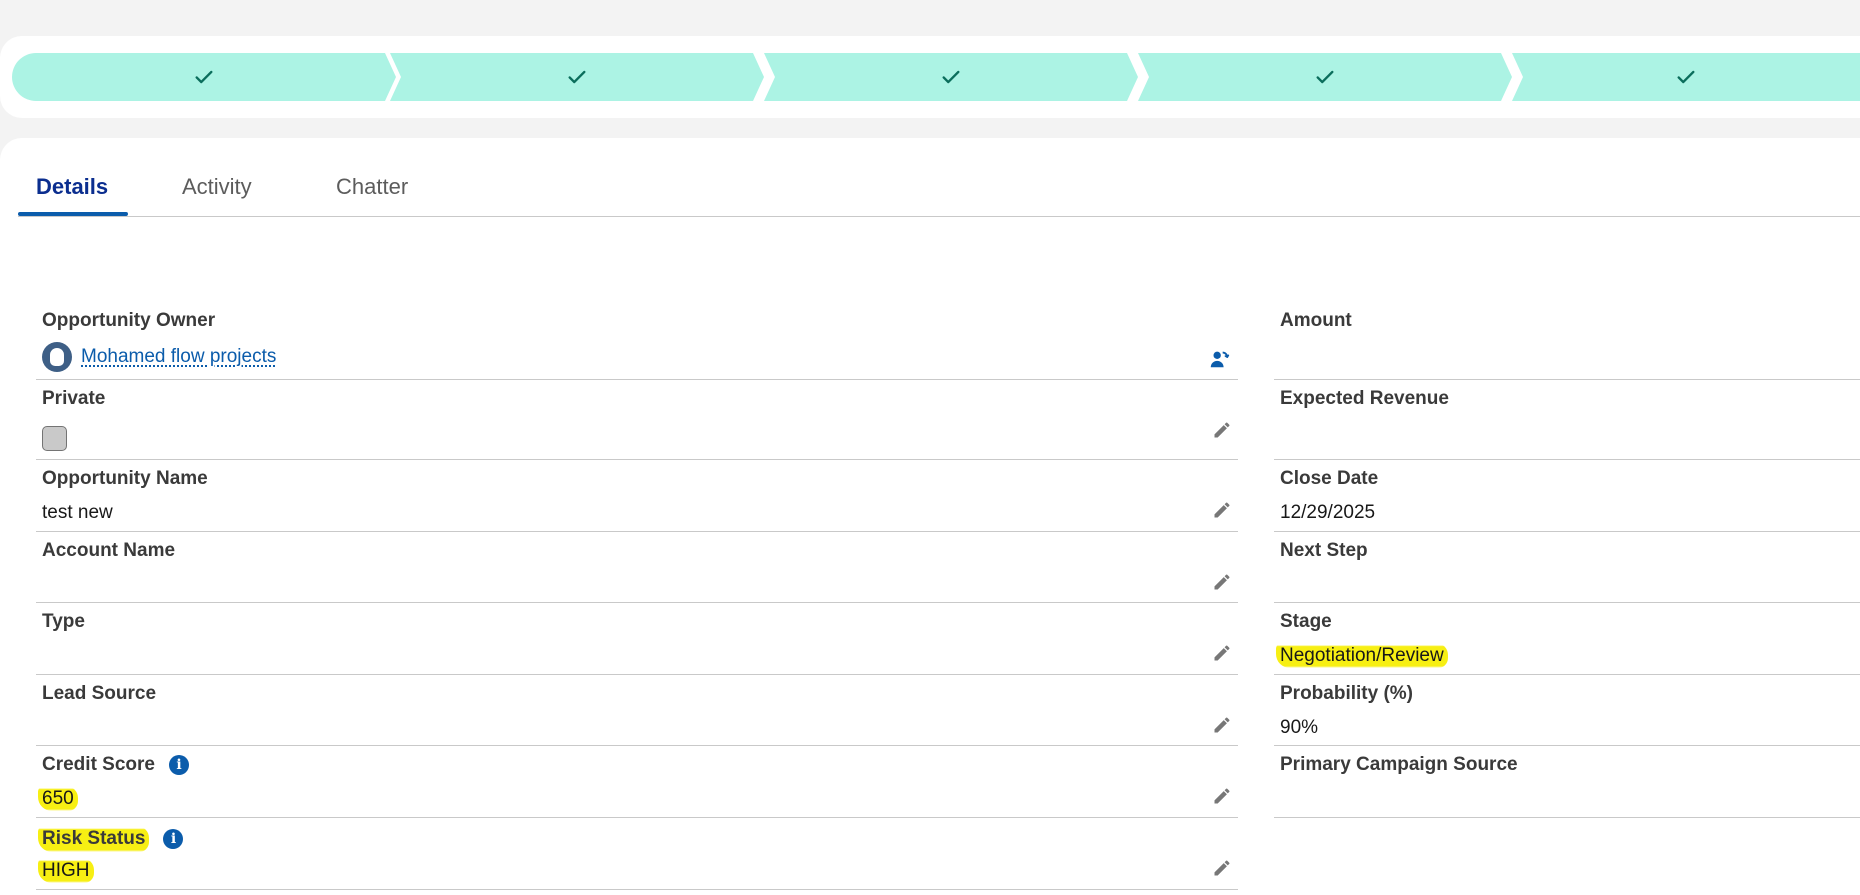  What do you see at coordinates (1329, 478) in the screenshot?
I see `field-label: Close Date` at bounding box center [1329, 478].